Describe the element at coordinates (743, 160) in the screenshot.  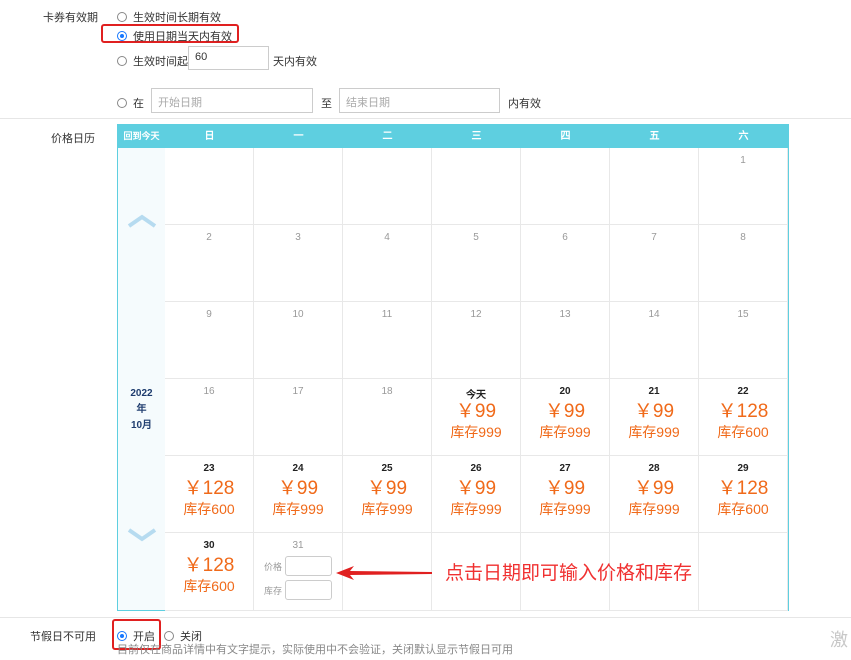
I see `day-number: 1` at that location.